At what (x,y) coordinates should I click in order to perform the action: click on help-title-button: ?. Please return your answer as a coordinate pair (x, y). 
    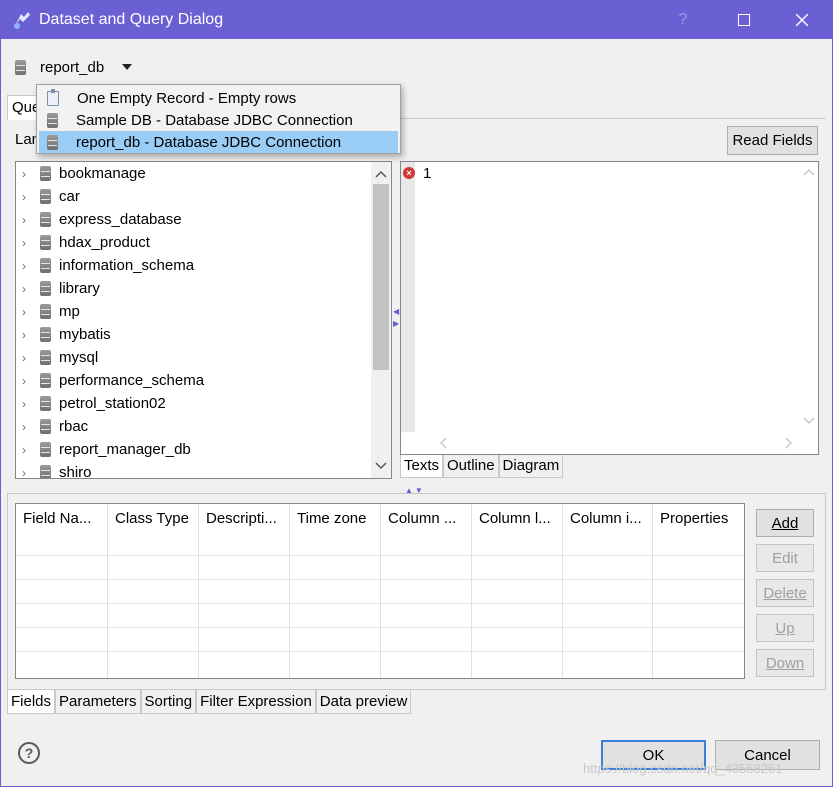
    Looking at the image, I should click on (683, 19).